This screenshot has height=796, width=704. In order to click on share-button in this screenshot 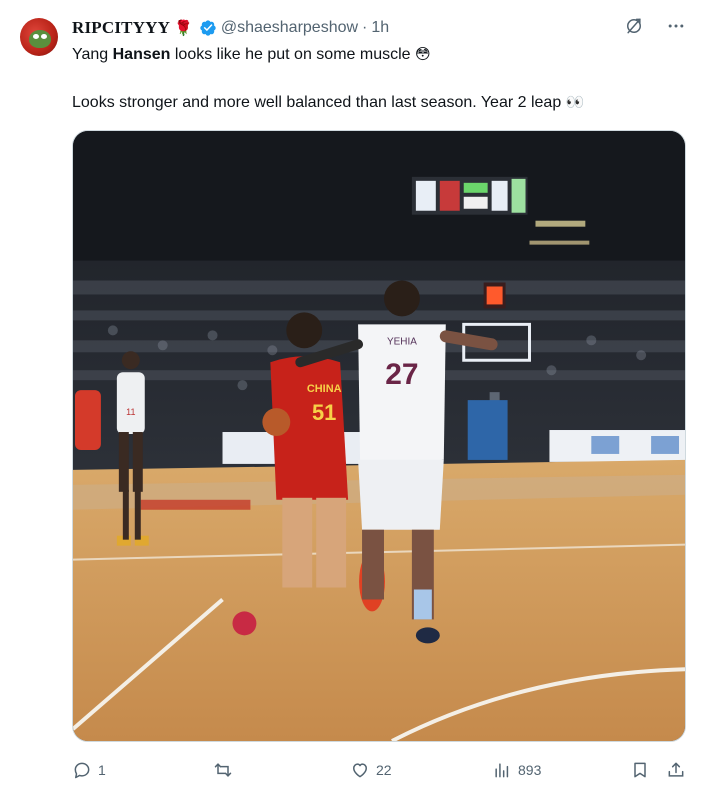, I will do `click(676, 770)`.